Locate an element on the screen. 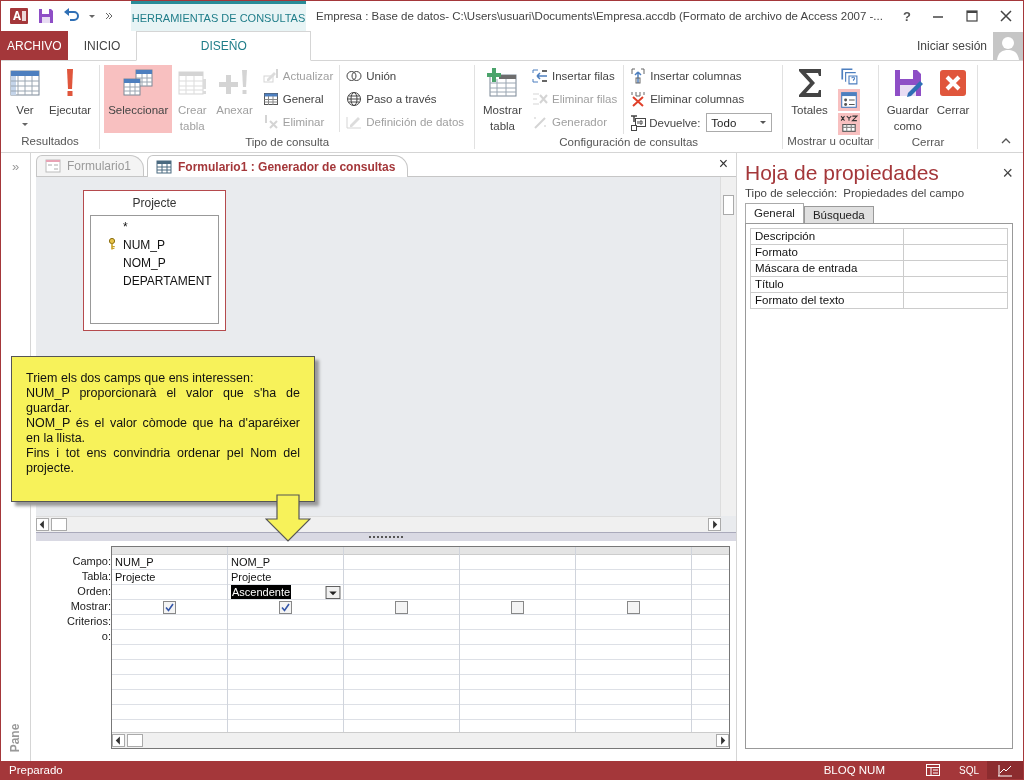  insert-rows-icon is located at coordinates (540, 75).